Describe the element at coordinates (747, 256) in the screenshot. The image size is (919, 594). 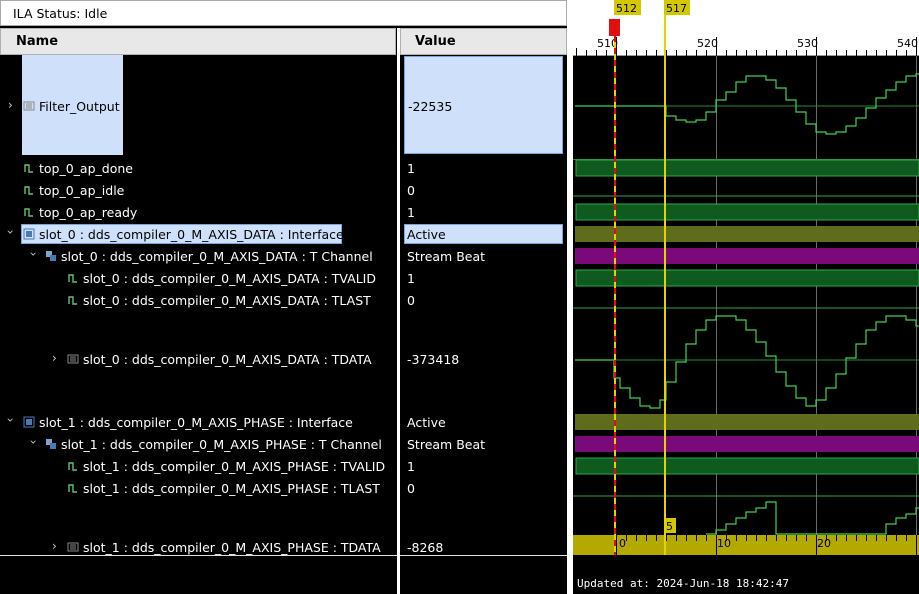
I see `slot0-tchannel-bar` at that location.